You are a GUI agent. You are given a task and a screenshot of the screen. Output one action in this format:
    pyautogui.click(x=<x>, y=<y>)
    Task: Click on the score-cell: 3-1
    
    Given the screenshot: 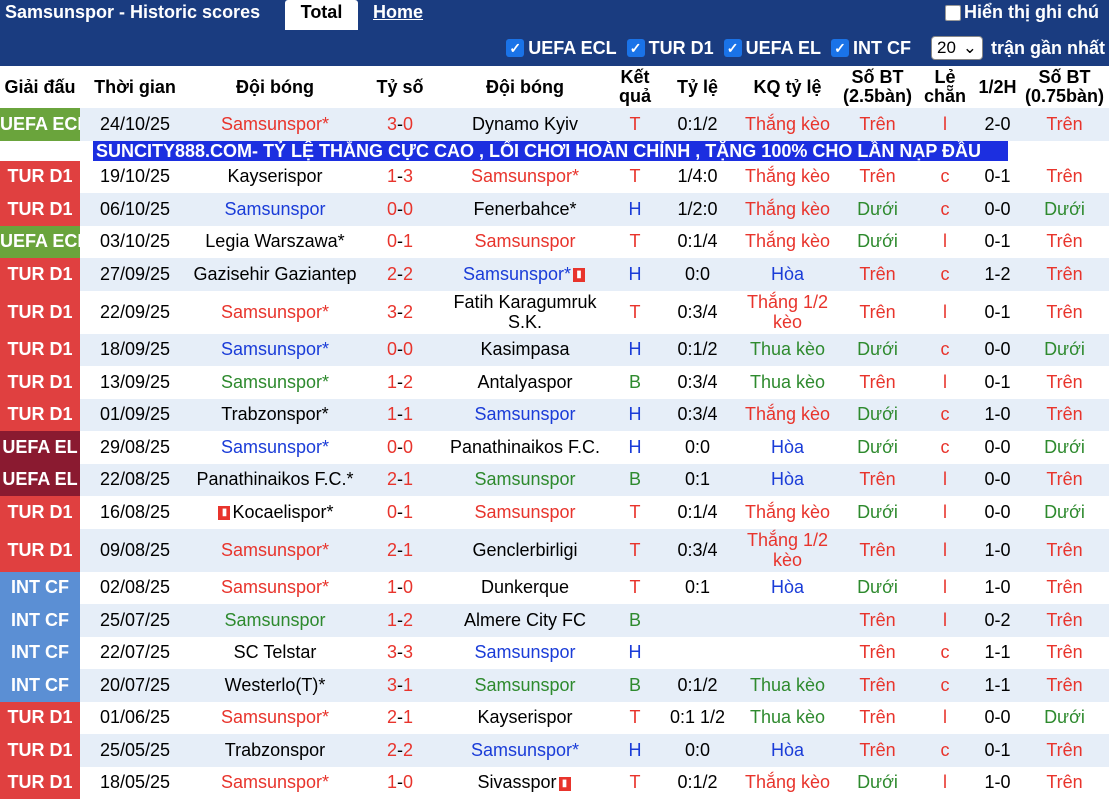 What is the action you would take?
    pyautogui.click(x=400, y=685)
    